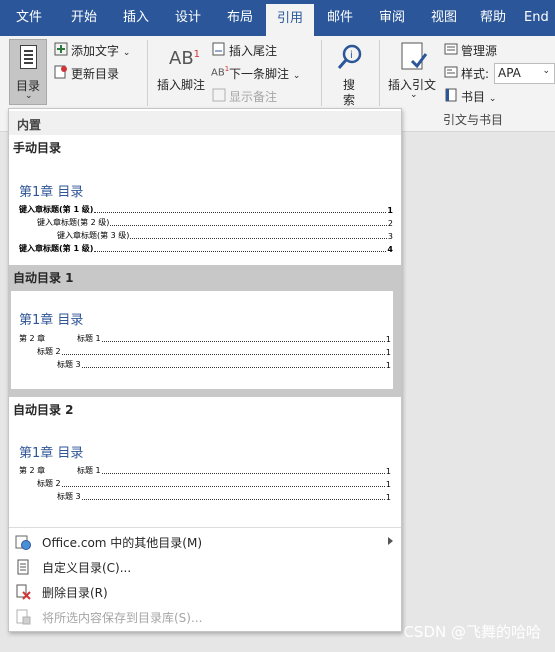 The height and width of the screenshot is (652, 555). What do you see at coordinates (206, 210) in the screenshot?
I see `toc-line: 键入章标题(第 1 级) 1` at bounding box center [206, 210].